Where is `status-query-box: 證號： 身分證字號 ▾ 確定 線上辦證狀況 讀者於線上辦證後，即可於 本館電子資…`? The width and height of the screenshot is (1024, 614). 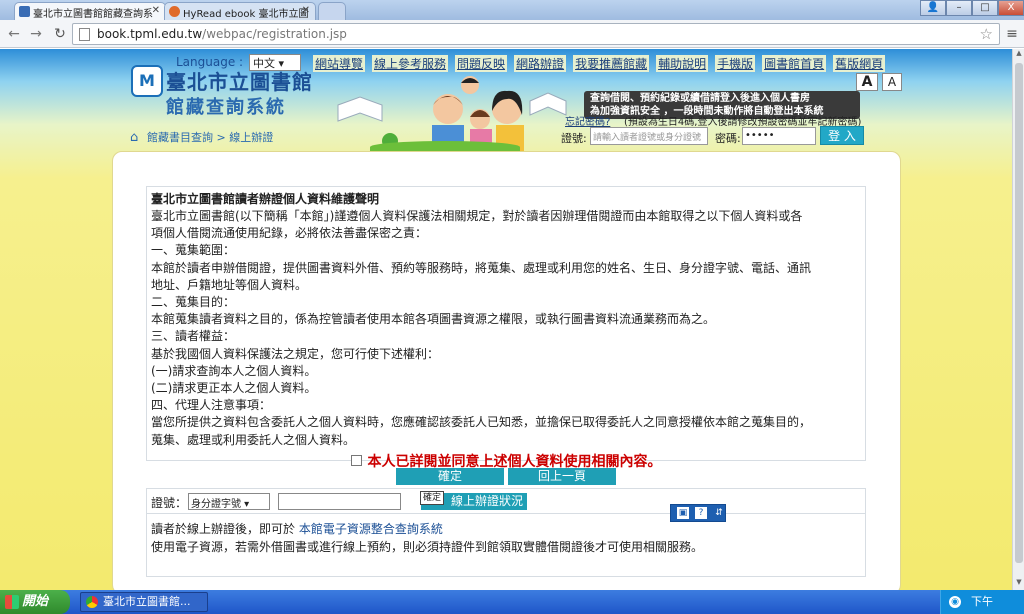
status-query-box: 證號： 身分證字號 ▾ 確定 線上辦證狀況 讀者於線上辦證後，即可於 本館電子資… is located at coordinates (506, 532).